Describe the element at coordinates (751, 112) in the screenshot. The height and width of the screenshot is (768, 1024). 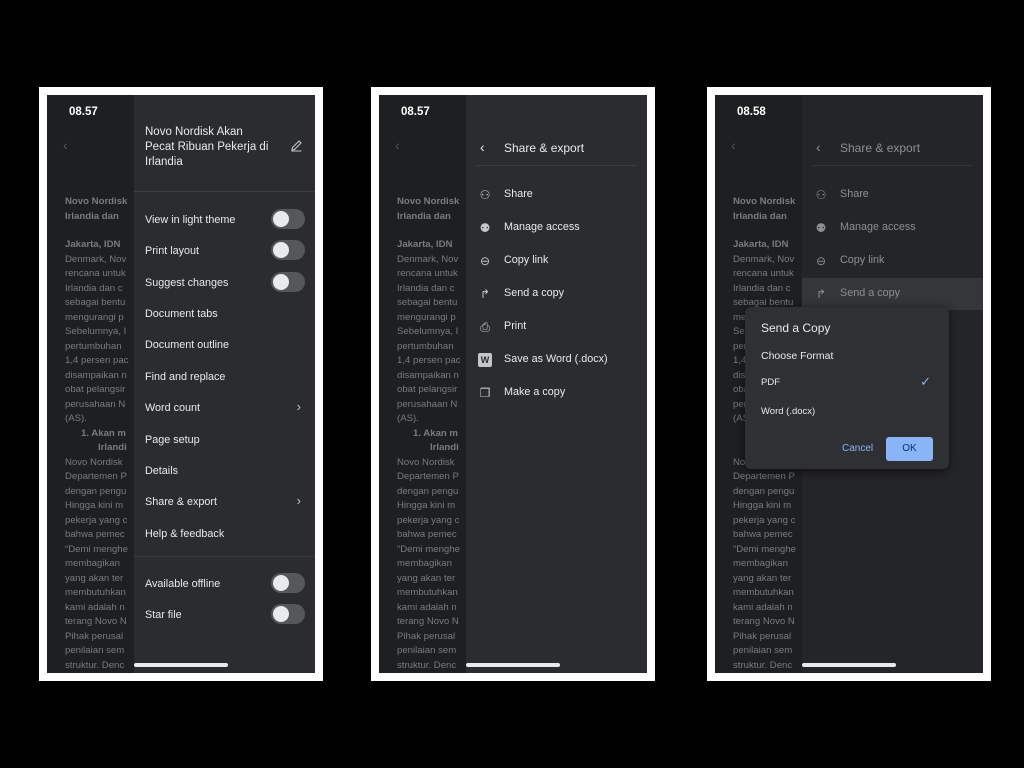
I see `status-time: 08.58` at that location.